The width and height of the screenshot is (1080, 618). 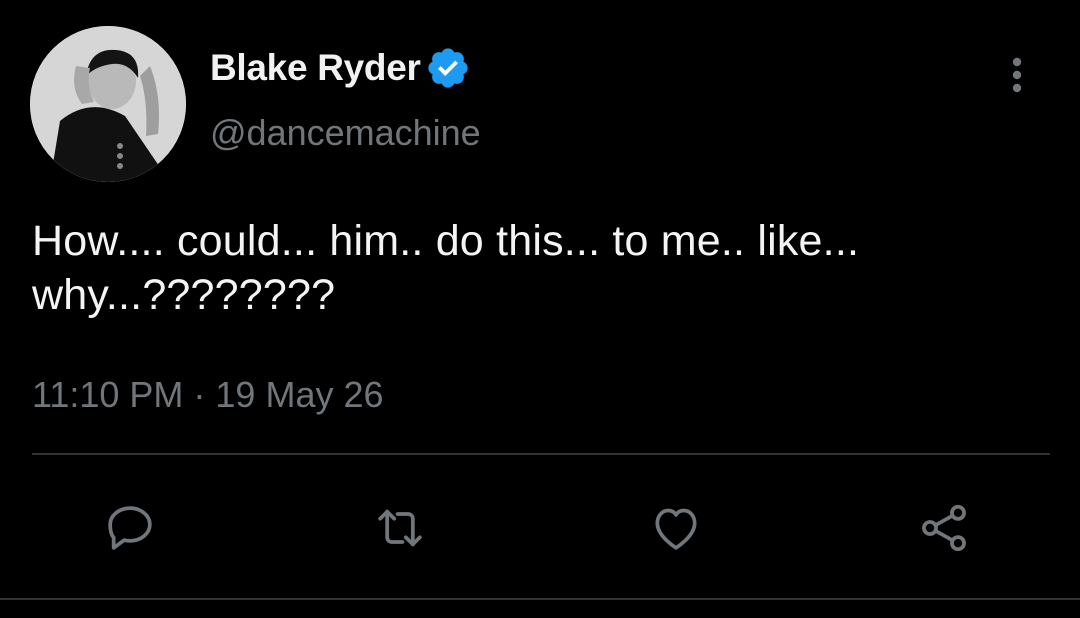 I want to click on author-name-row: Blake Ryder, so click(x=340, y=68).